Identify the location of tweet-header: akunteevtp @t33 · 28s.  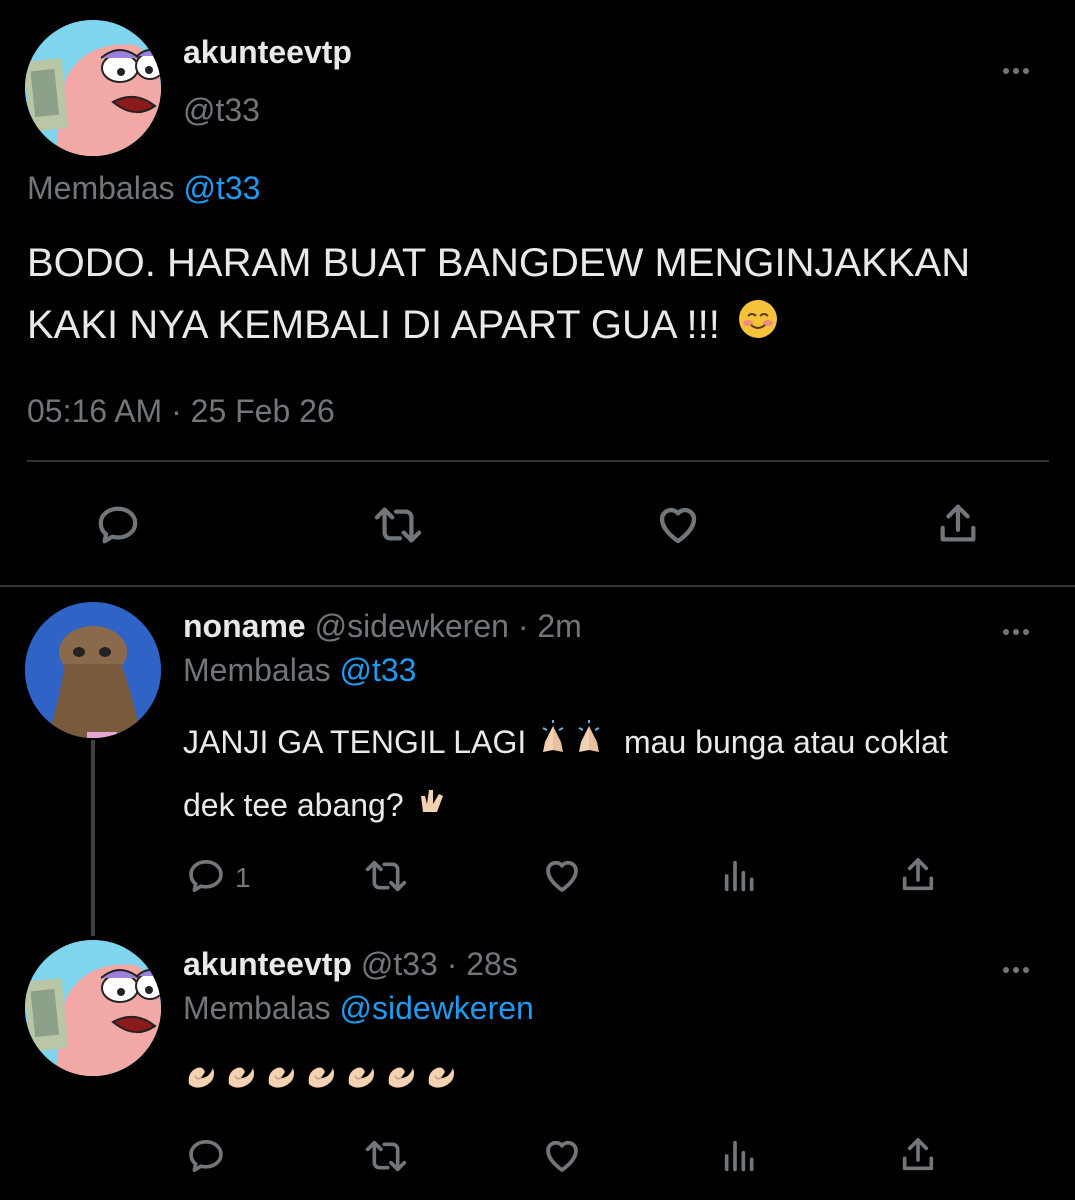
(350, 964).